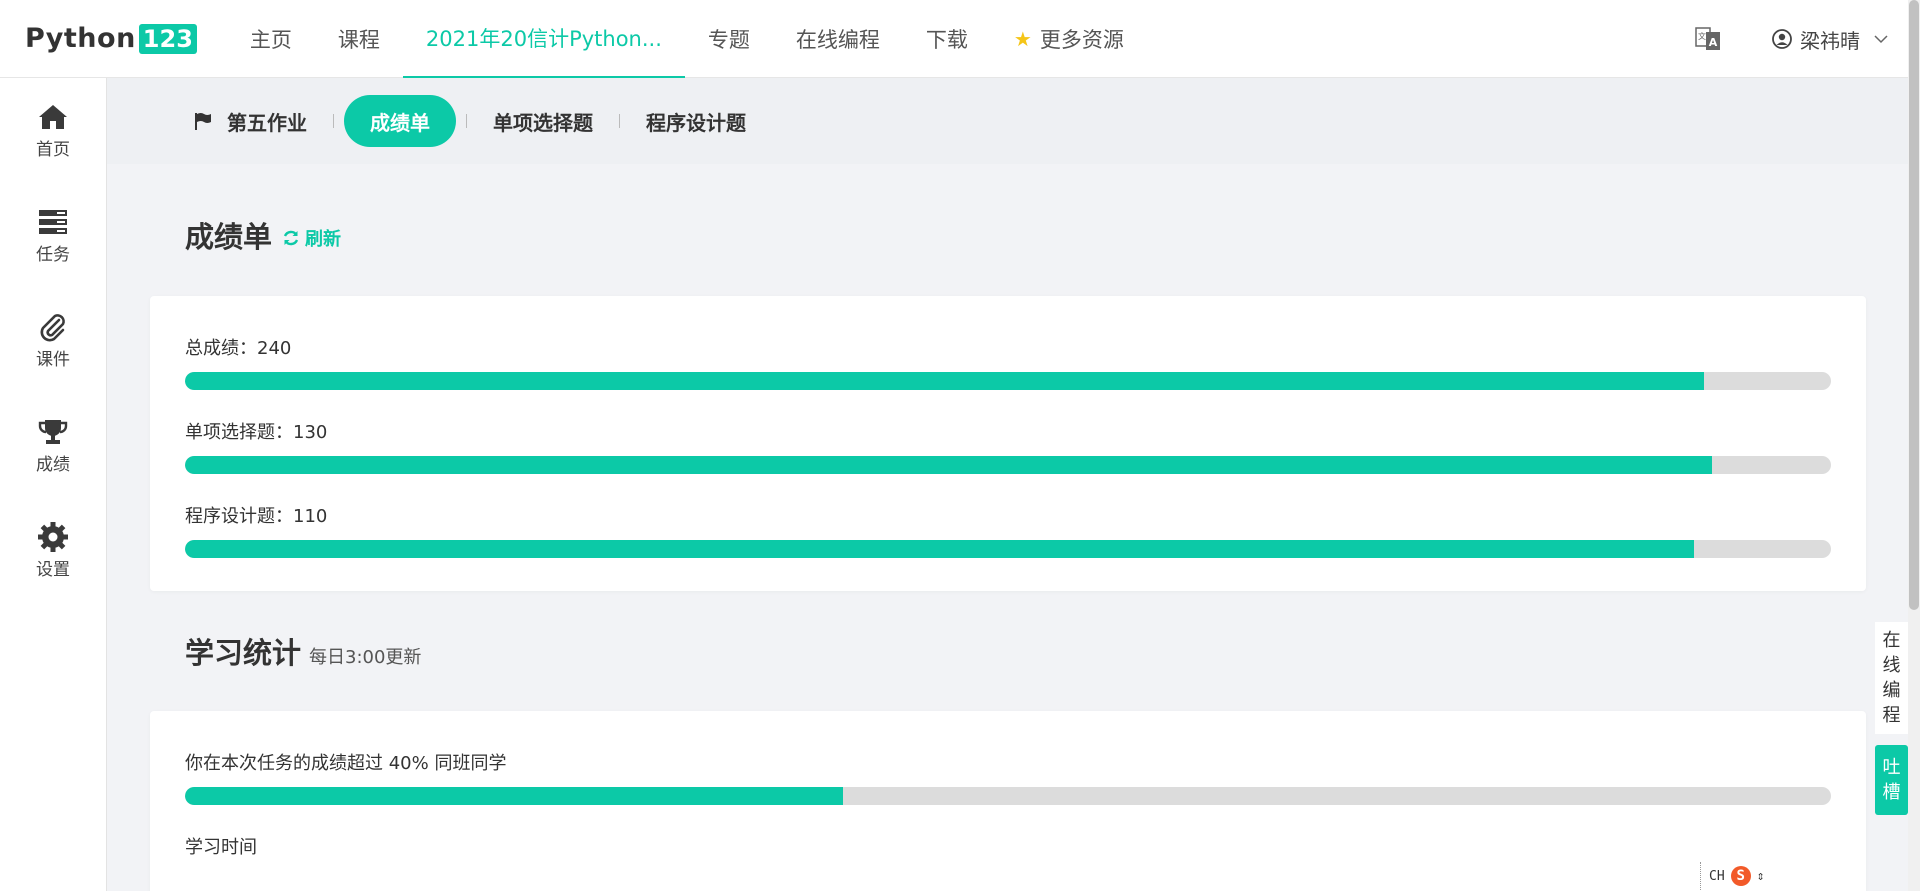 Image resolution: width=1920 pixels, height=891 pixels. I want to click on refresh-button: 刷新, so click(311, 238).